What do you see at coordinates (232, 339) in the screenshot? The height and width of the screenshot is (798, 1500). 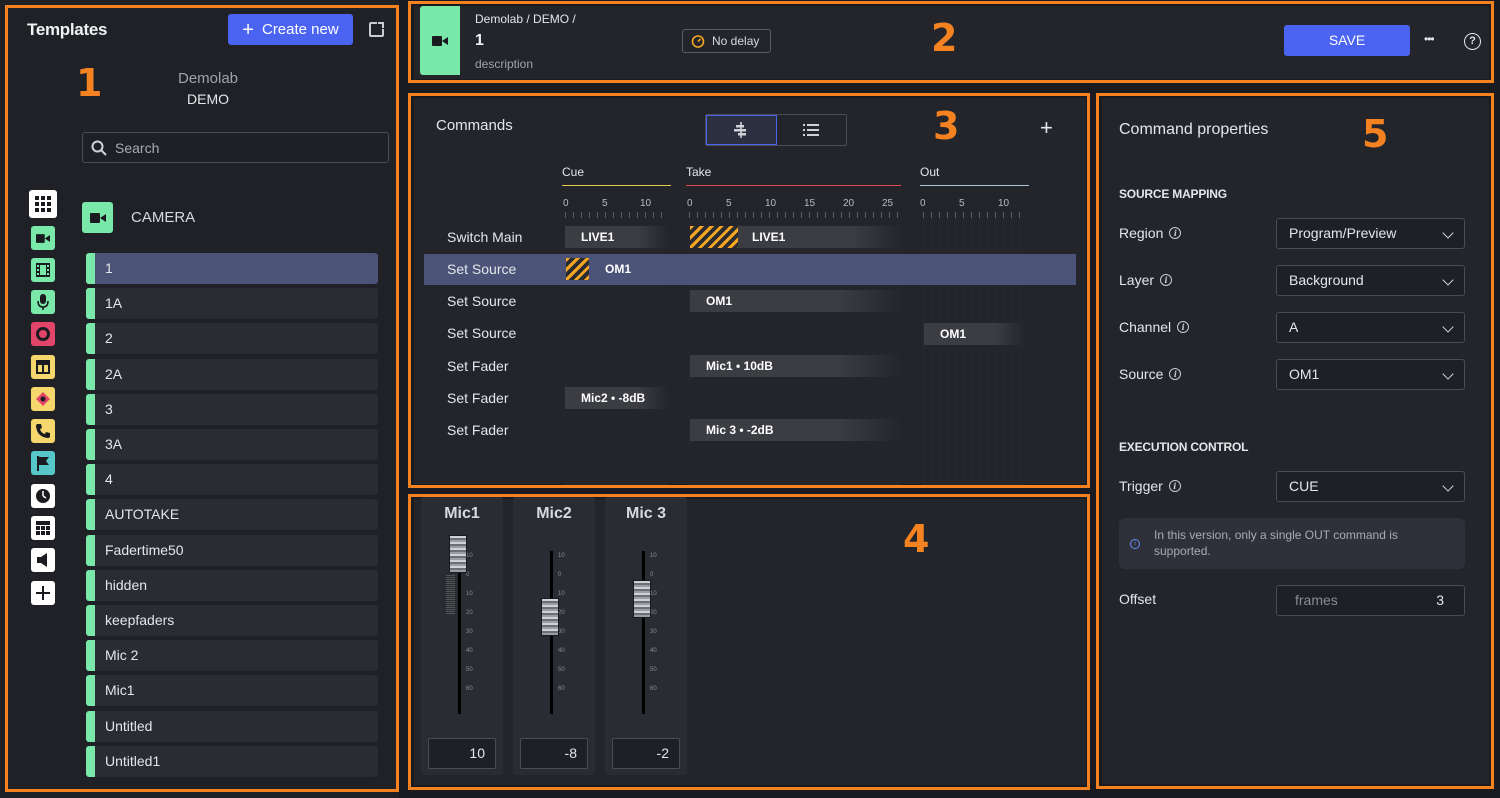 I see `template-list-item: 2` at bounding box center [232, 339].